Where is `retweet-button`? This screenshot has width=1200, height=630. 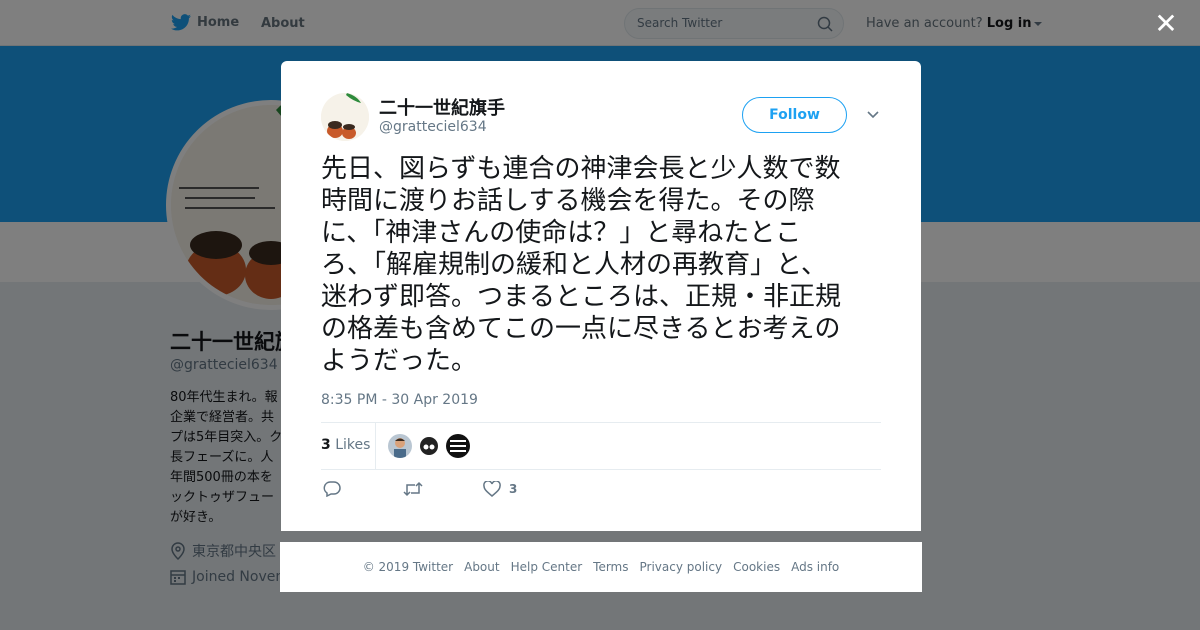
retweet-button is located at coordinates (413, 489).